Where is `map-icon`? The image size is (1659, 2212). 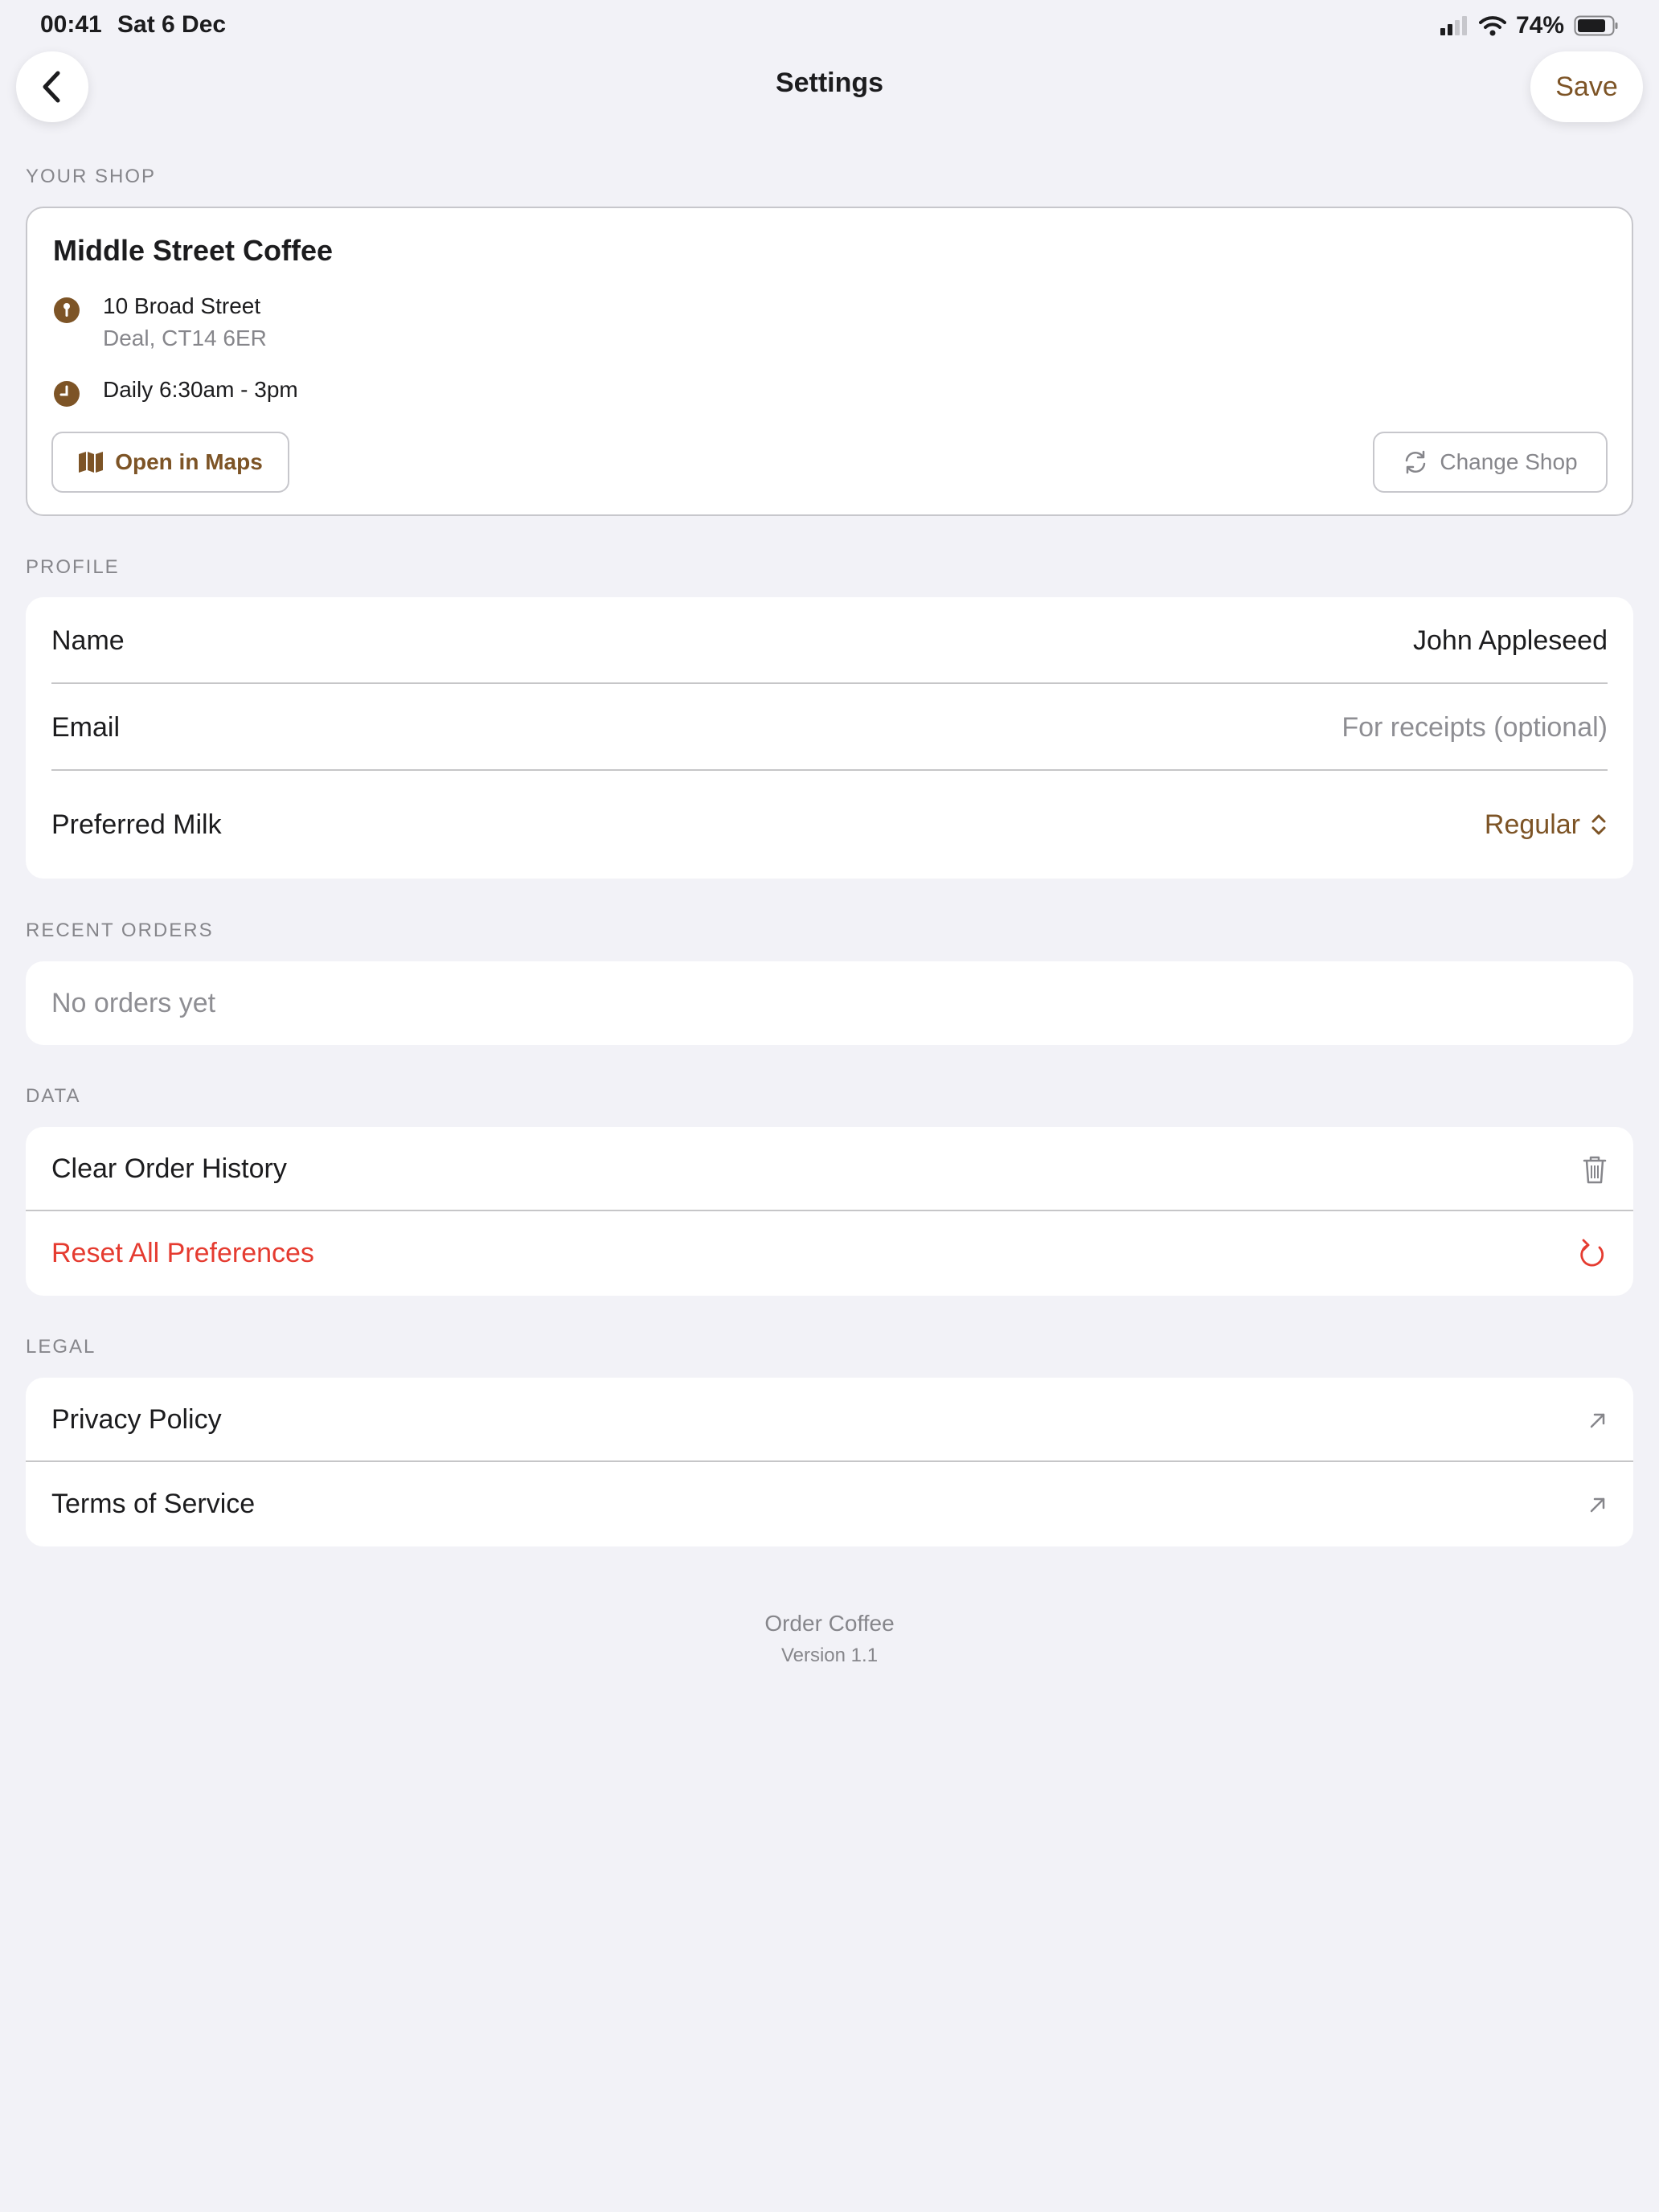
map-icon is located at coordinates (91, 463).